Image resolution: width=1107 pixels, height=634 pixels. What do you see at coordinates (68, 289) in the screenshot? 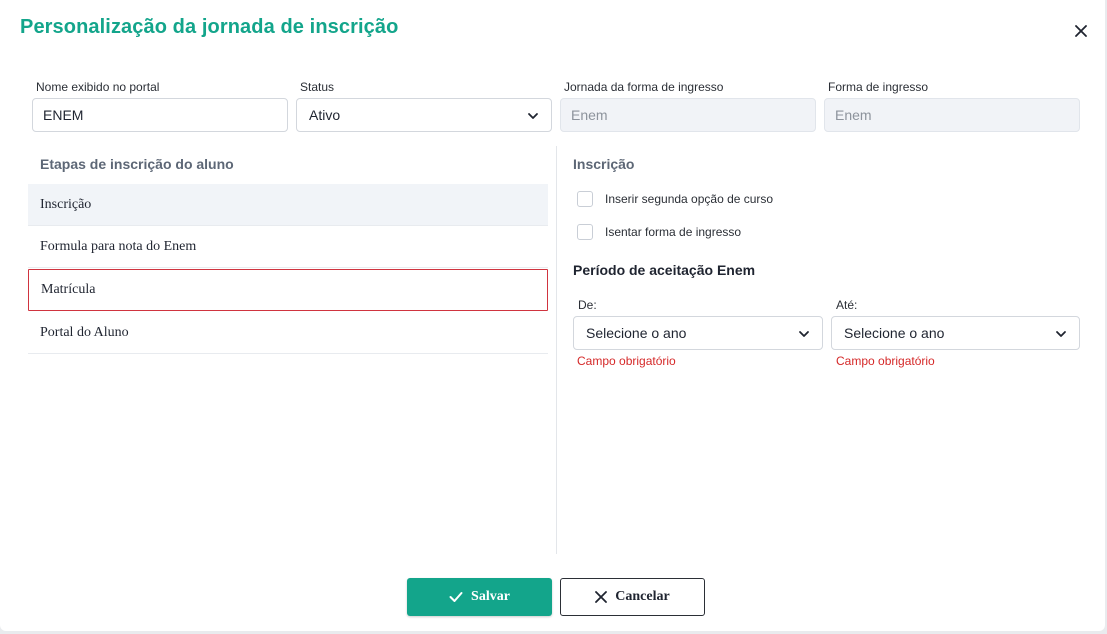
I see `step-label: Matrícula` at bounding box center [68, 289].